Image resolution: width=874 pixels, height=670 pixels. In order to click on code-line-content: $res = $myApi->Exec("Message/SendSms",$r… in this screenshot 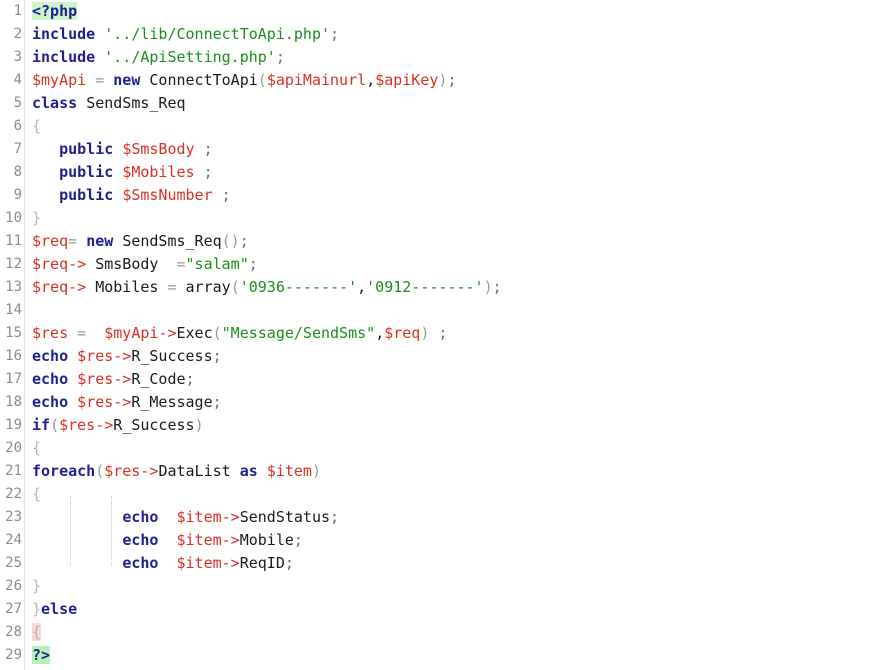, I will do `click(239, 333)`.